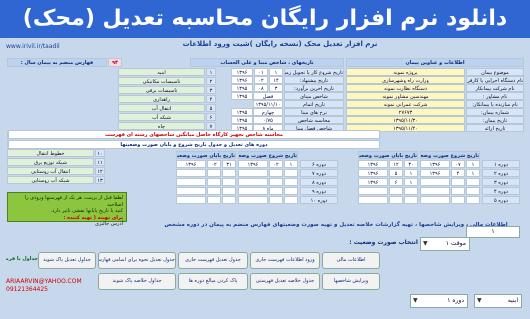 The height and width of the screenshot is (319, 530). Describe the element at coordinates (405, 112) in the screenshot. I see `field-value: ۲۷۶۷۳` at that location.